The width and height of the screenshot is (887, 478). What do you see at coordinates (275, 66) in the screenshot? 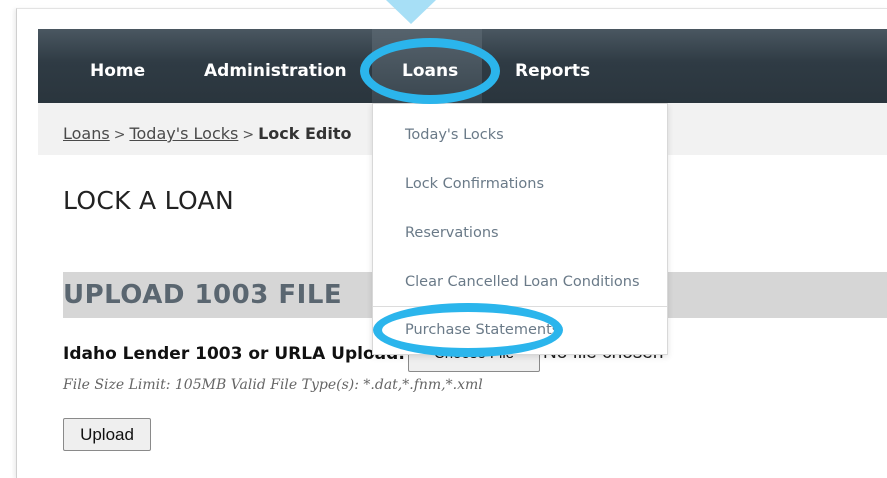
I see `nav-administration: Administration` at bounding box center [275, 66].